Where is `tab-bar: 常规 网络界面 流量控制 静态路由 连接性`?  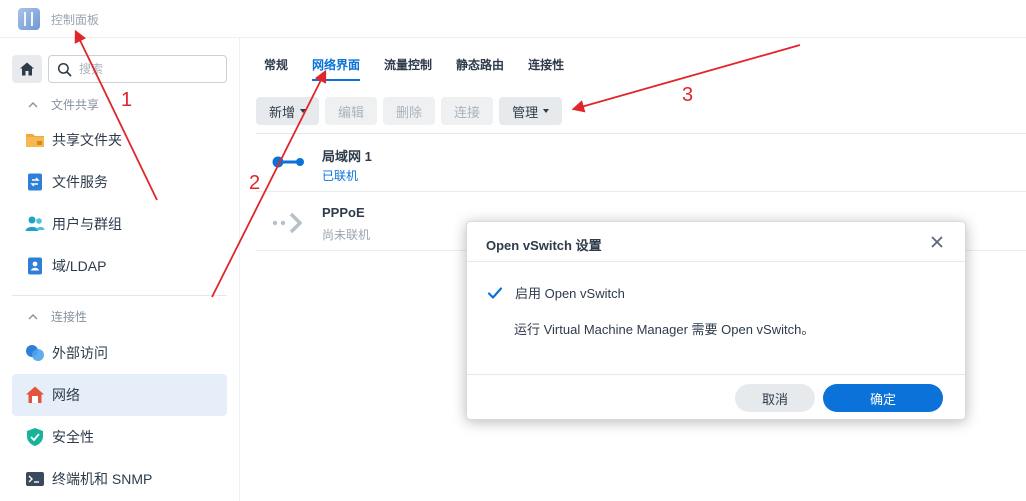
tab-bar: 常规 网络界面 流量控制 静态路由 连接性 is located at coordinates (418, 67).